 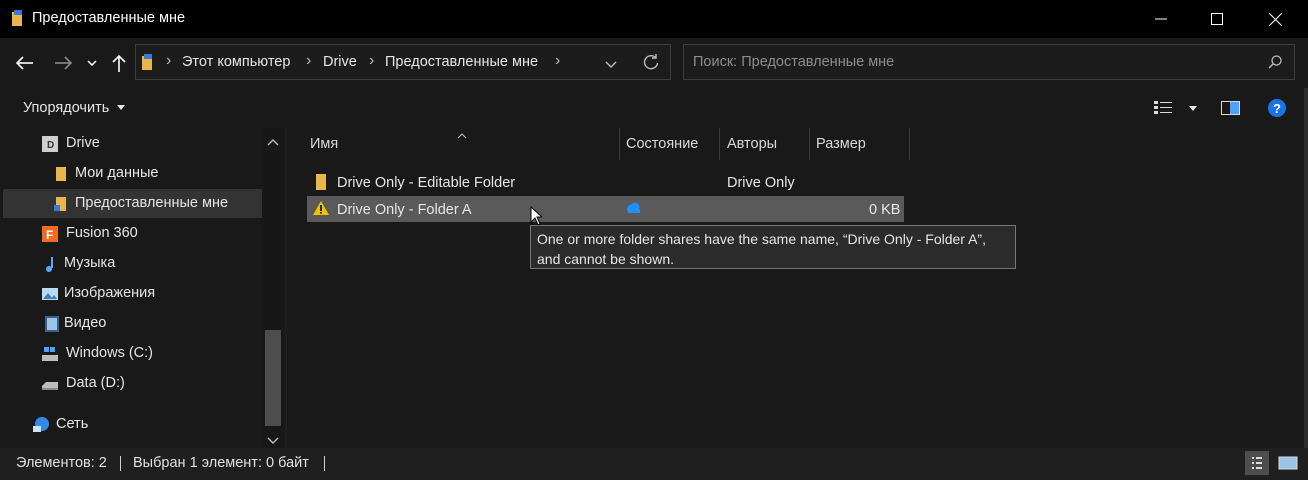 I want to click on file-name: Drive Only - Folder A, so click(x=404, y=210).